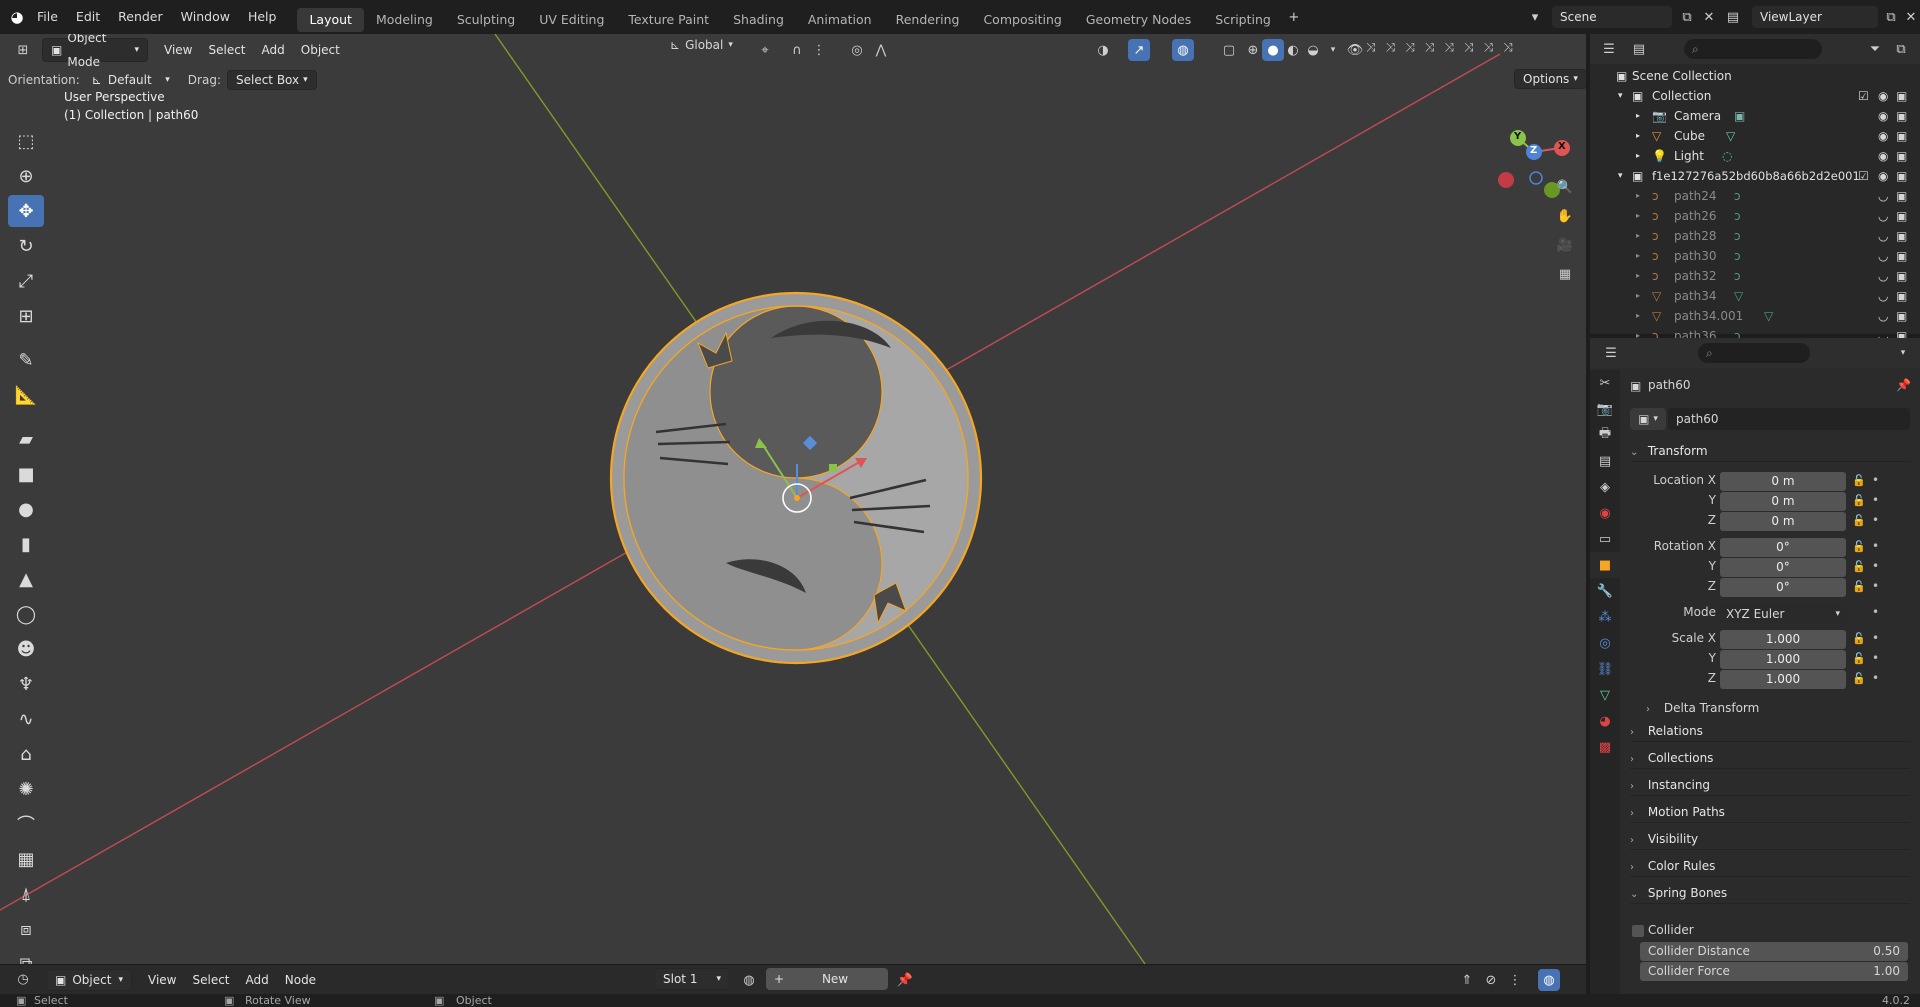 The width and height of the screenshot is (1920, 1007). I want to click on bottom-editor-type-icon: ◷, so click(23, 980).